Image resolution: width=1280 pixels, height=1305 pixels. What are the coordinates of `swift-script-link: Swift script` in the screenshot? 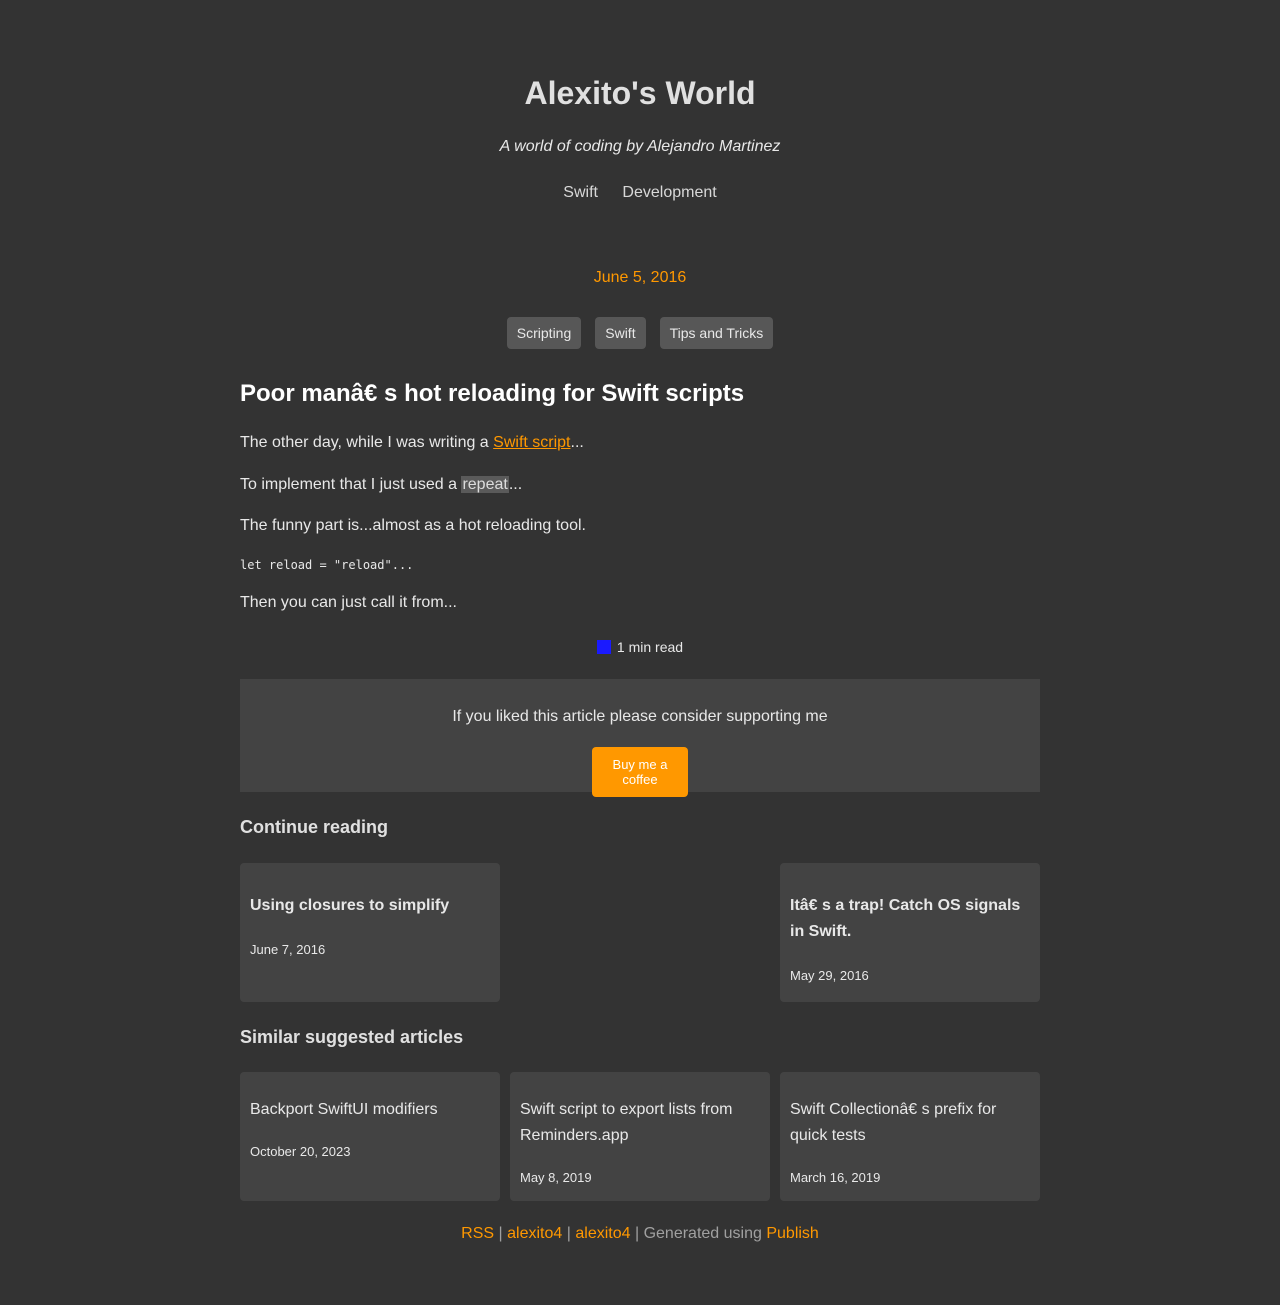 It's located at (531, 442).